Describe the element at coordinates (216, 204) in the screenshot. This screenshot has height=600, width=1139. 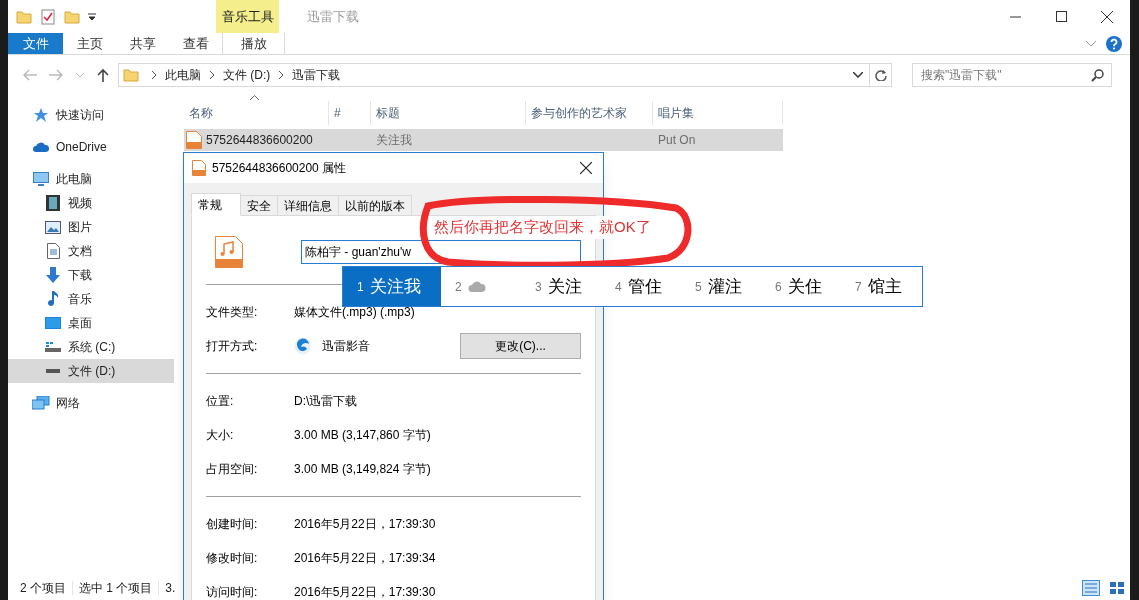
I see `dialog-tab: 常规` at that location.